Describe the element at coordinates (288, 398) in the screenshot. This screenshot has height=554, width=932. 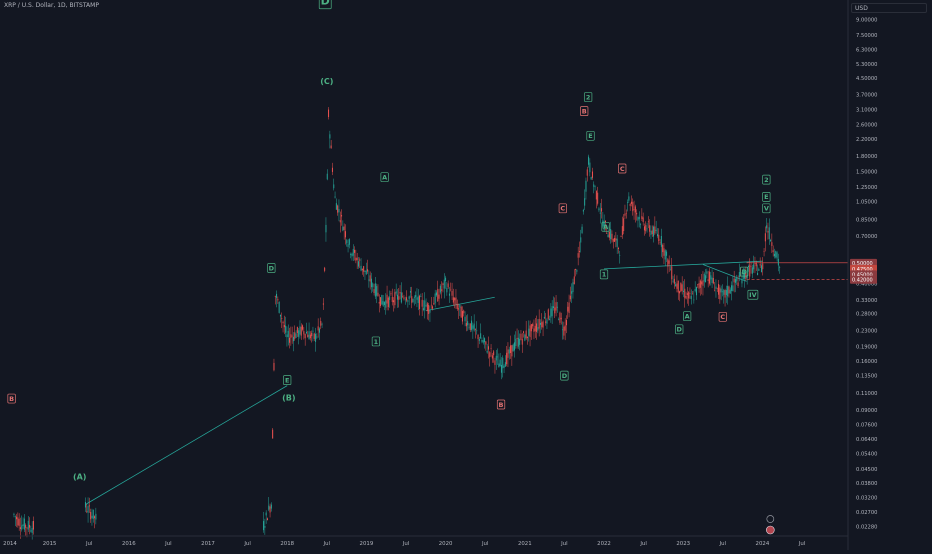
I see `wave-label: (B)` at that location.